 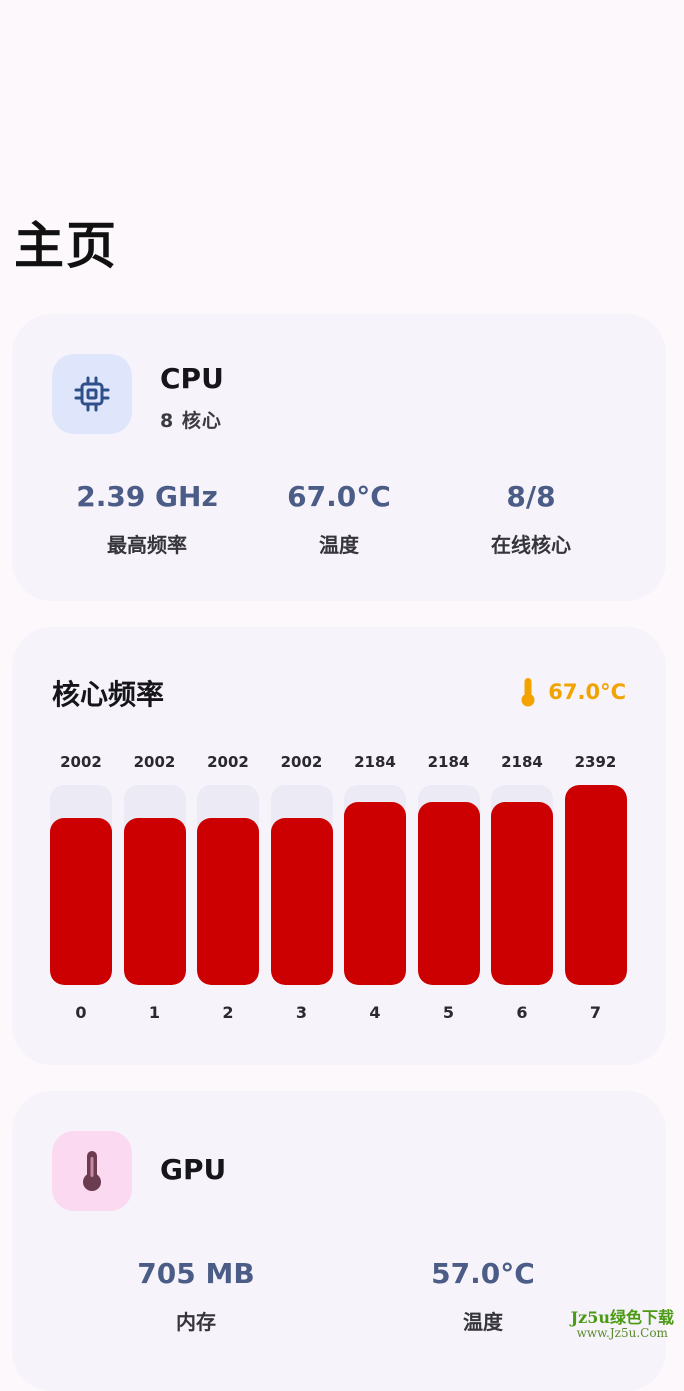 I want to click on gpu-title: GPU, so click(x=193, y=1169).